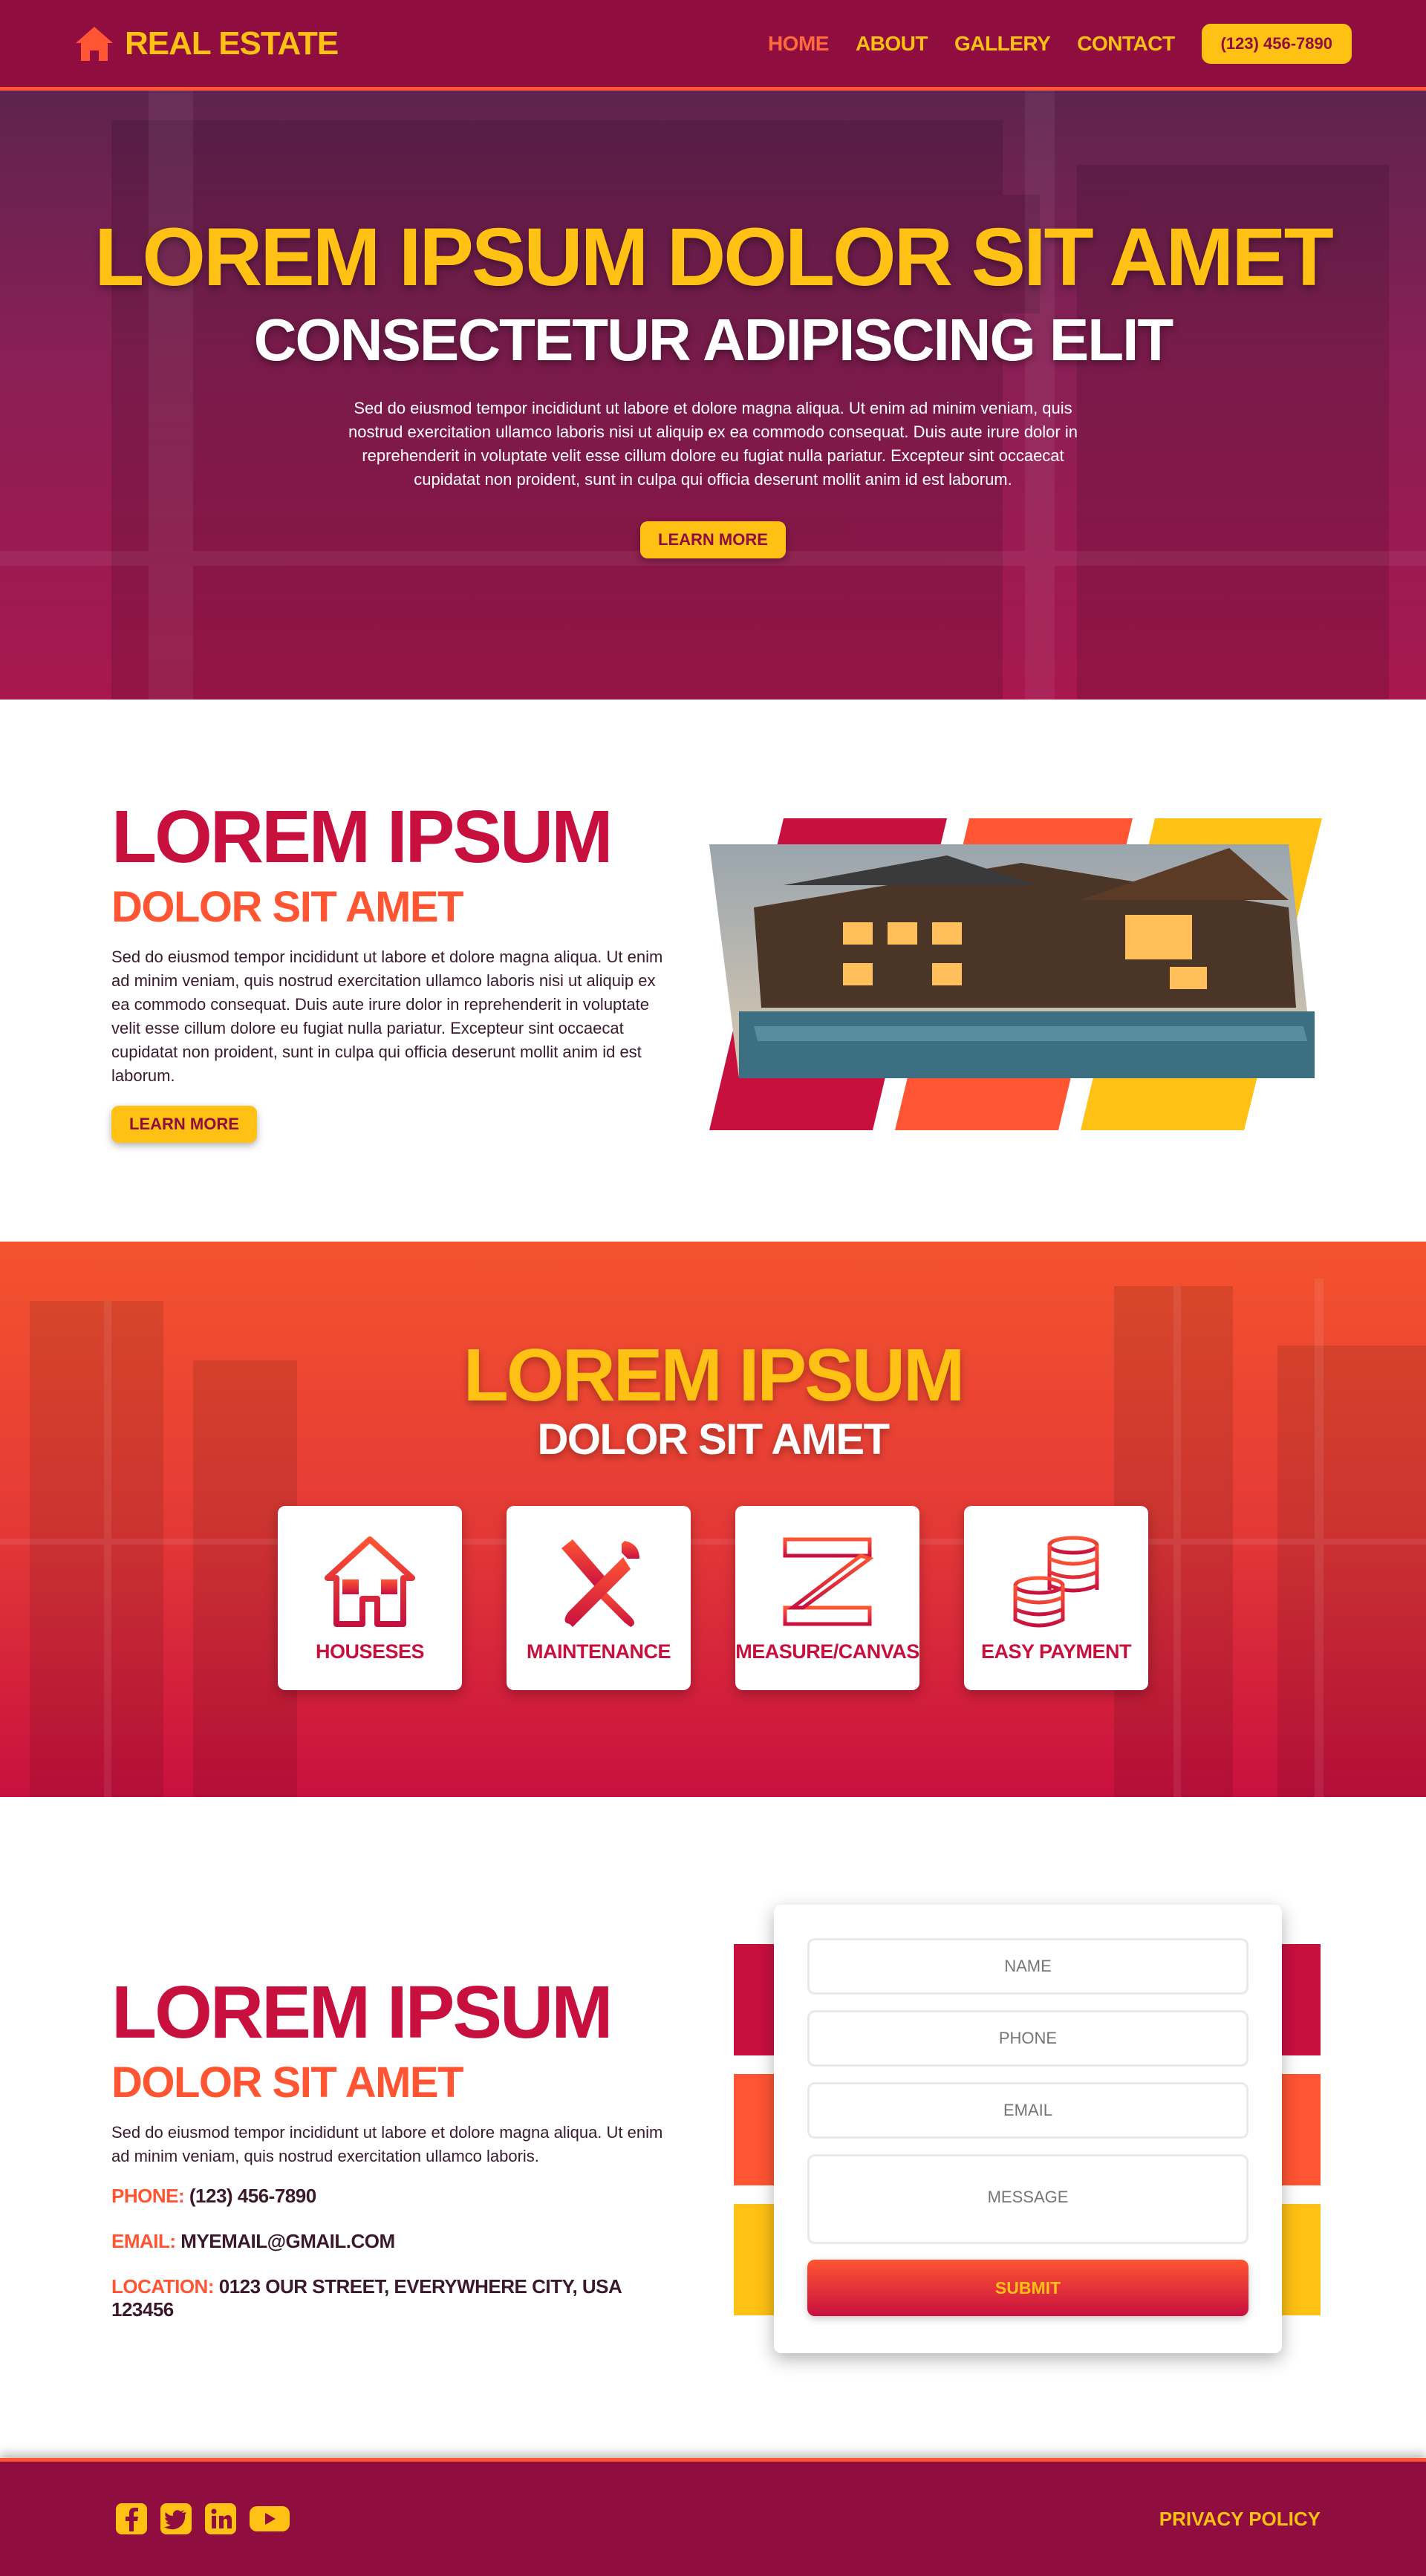  I want to click on location-label: LOCATION:, so click(163, 2286).